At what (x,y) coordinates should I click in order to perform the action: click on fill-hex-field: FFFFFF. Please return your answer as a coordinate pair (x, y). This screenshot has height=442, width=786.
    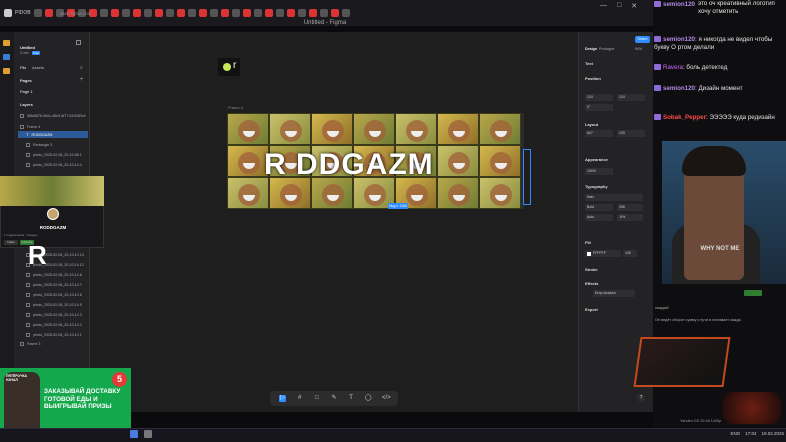
    Looking at the image, I should click on (603, 253).